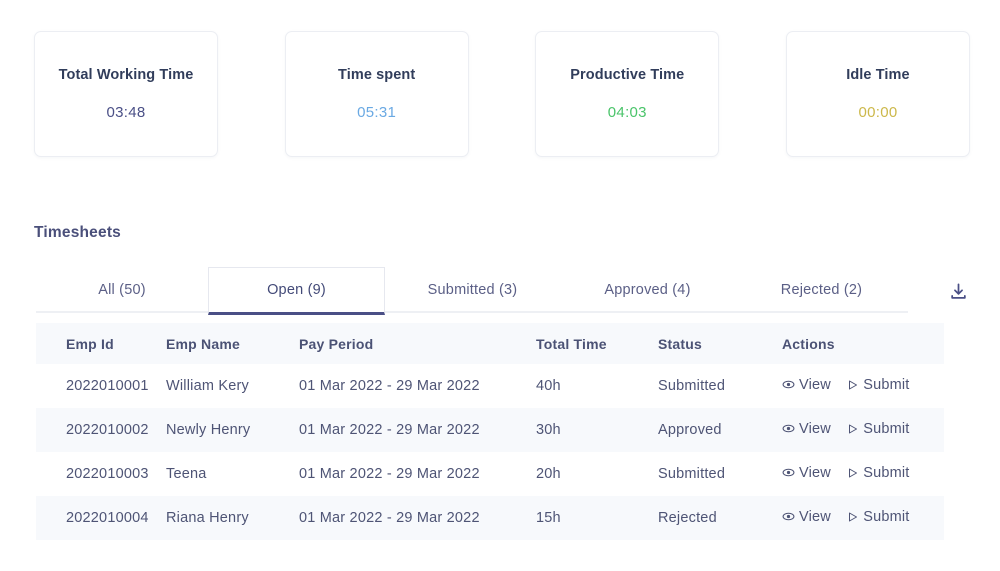 The image size is (1000, 571). I want to click on stat-card-title: Total Working Time, so click(126, 75).